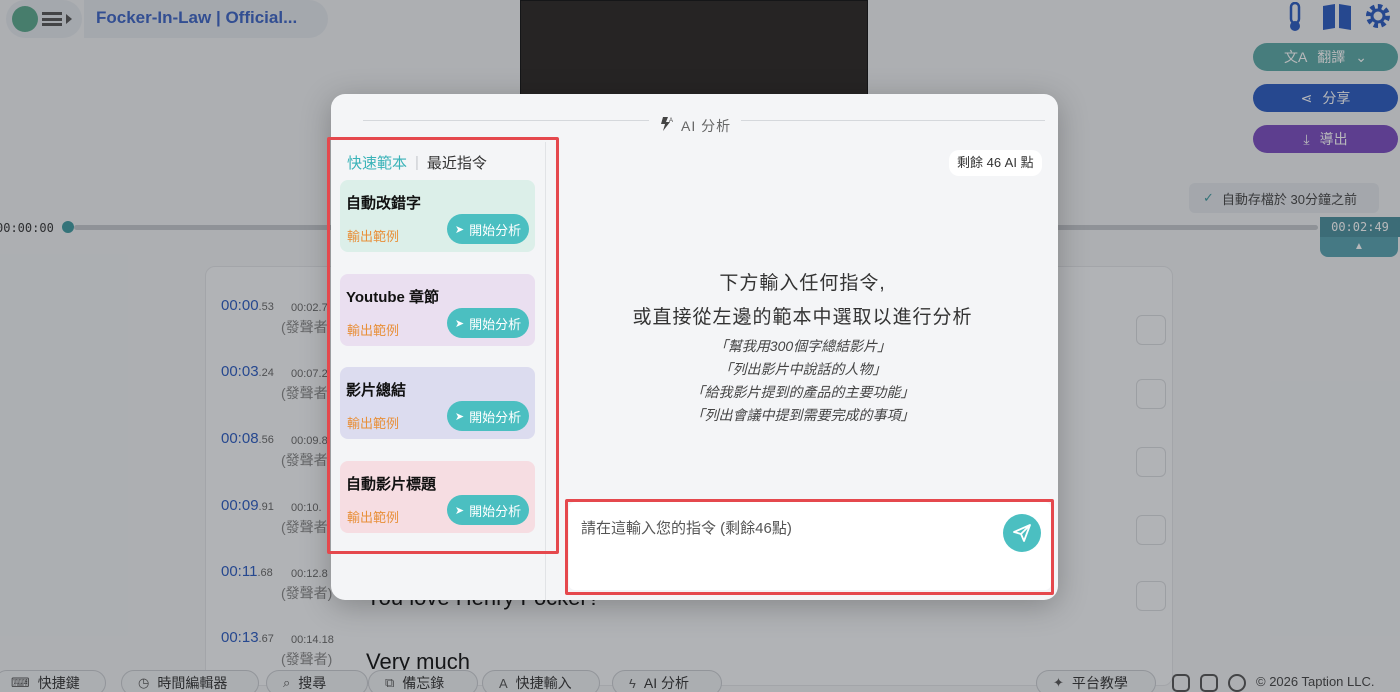 The width and height of the screenshot is (1400, 692). Describe the element at coordinates (809, 547) in the screenshot. I see `highlight-command-input` at that location.